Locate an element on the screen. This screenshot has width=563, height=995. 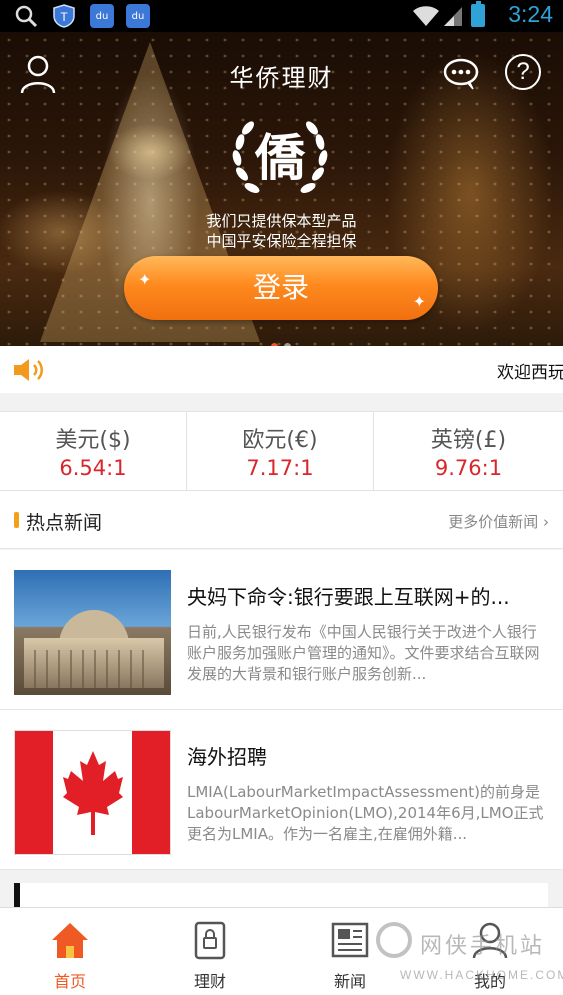
finance-book-icon is located at coordinates (210, 940).